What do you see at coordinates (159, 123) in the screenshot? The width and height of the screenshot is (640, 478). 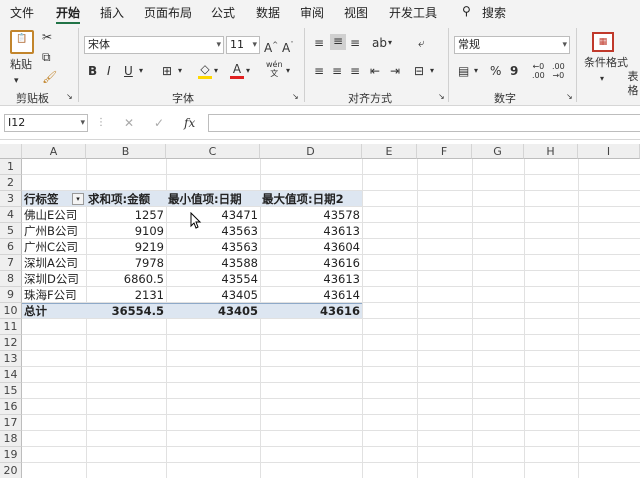 I see `enter-icon: ✓` at bounding box center [159, 123].